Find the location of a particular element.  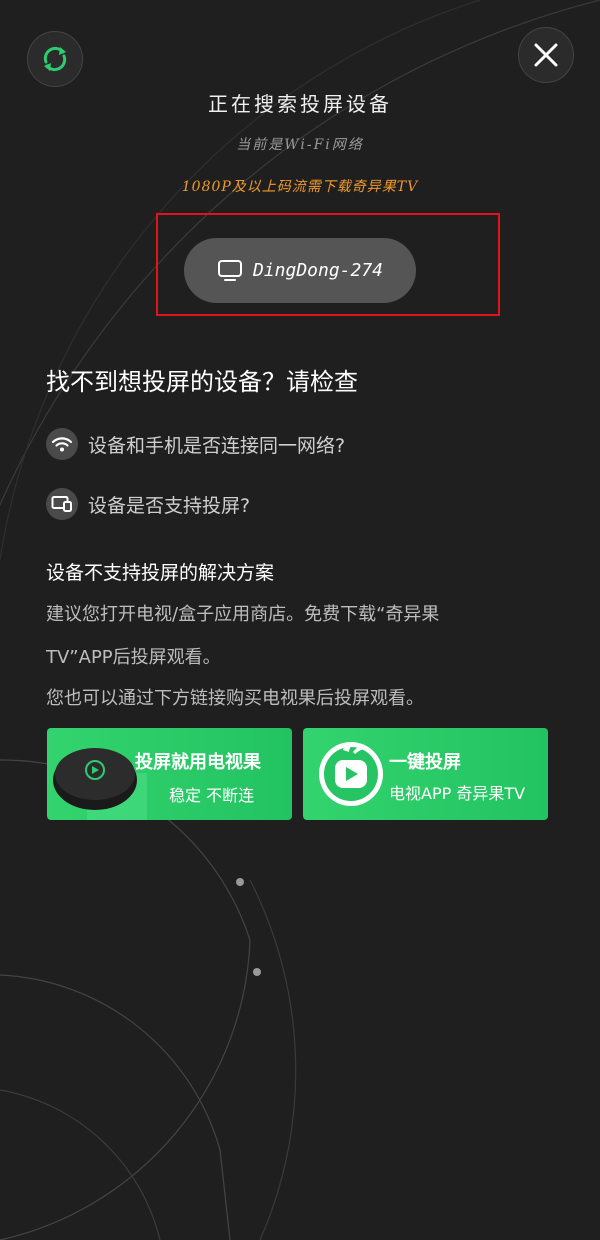

check-text: 设备是否支持投屏? is located at coordinates (169, 505).